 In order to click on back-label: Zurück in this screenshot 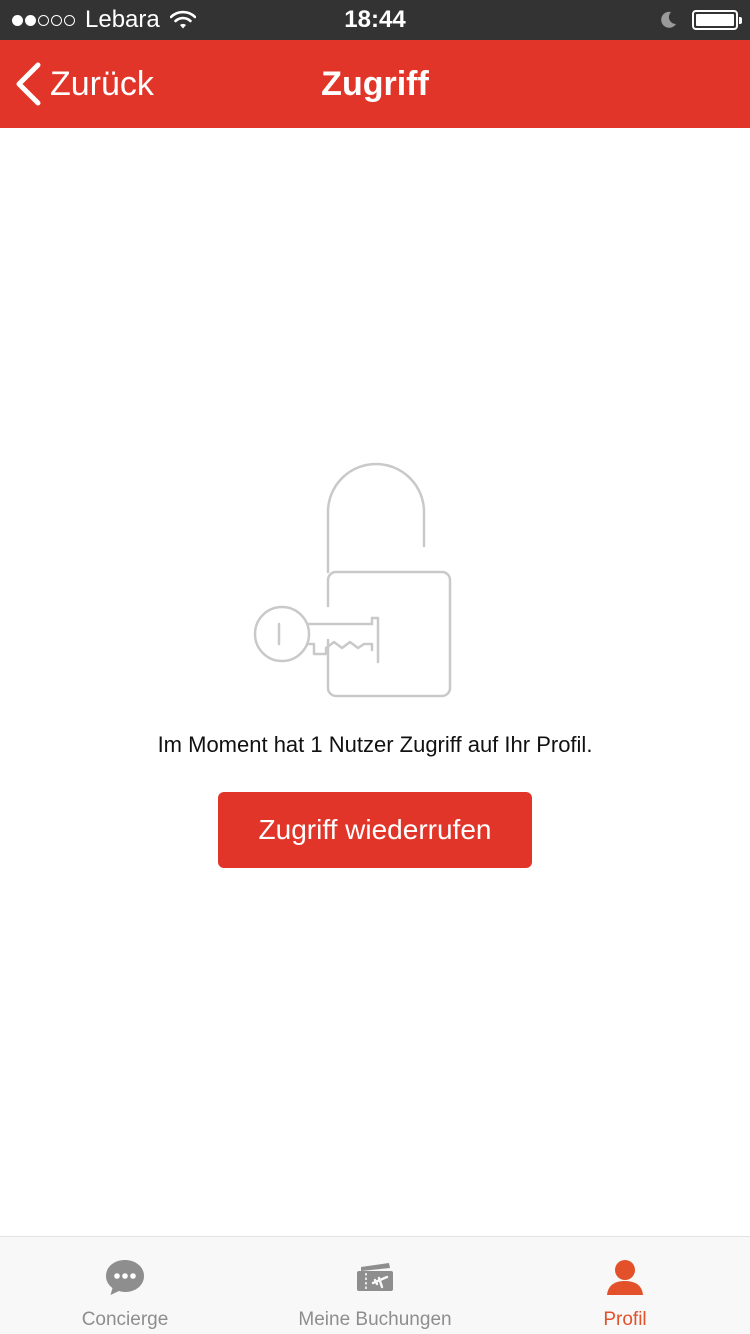, I will do `click(102, 83)`.